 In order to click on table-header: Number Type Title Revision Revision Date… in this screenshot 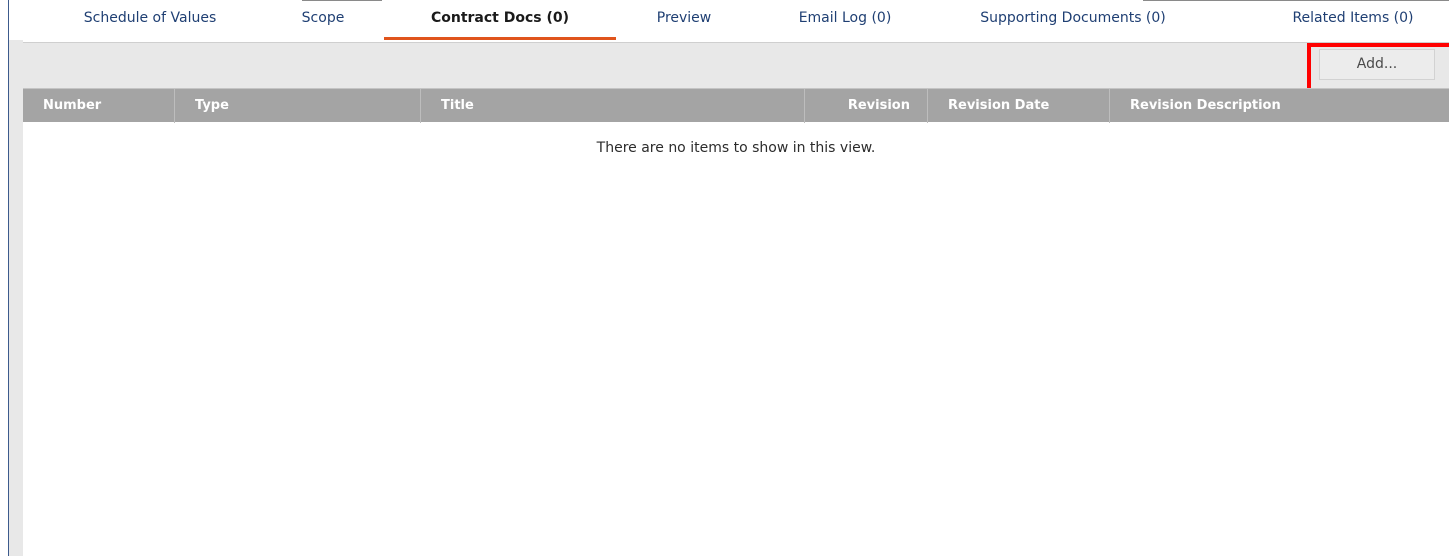, I will do `click(736, 105)`.